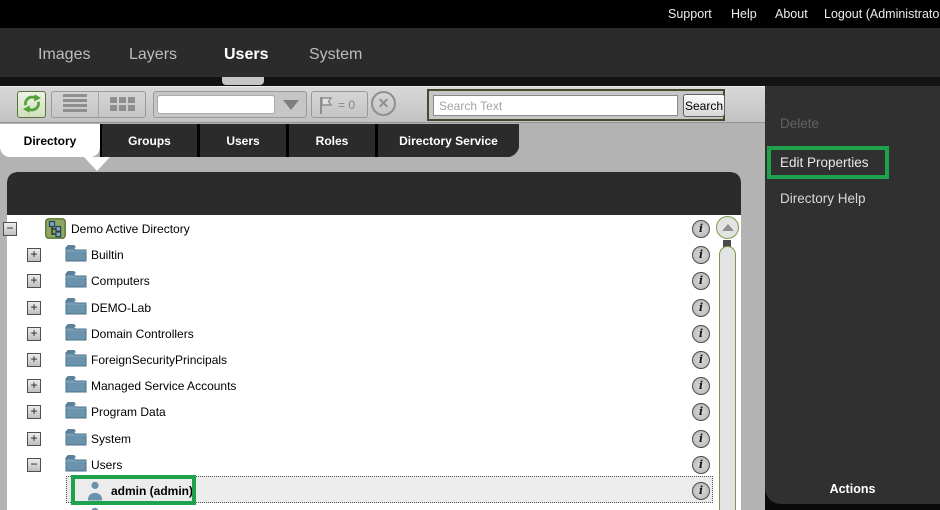 Image resolution: width=940 pixels, height=510 pixels. I want to click on tree-item-label: Managed Service Accounts, so click(164, 386).